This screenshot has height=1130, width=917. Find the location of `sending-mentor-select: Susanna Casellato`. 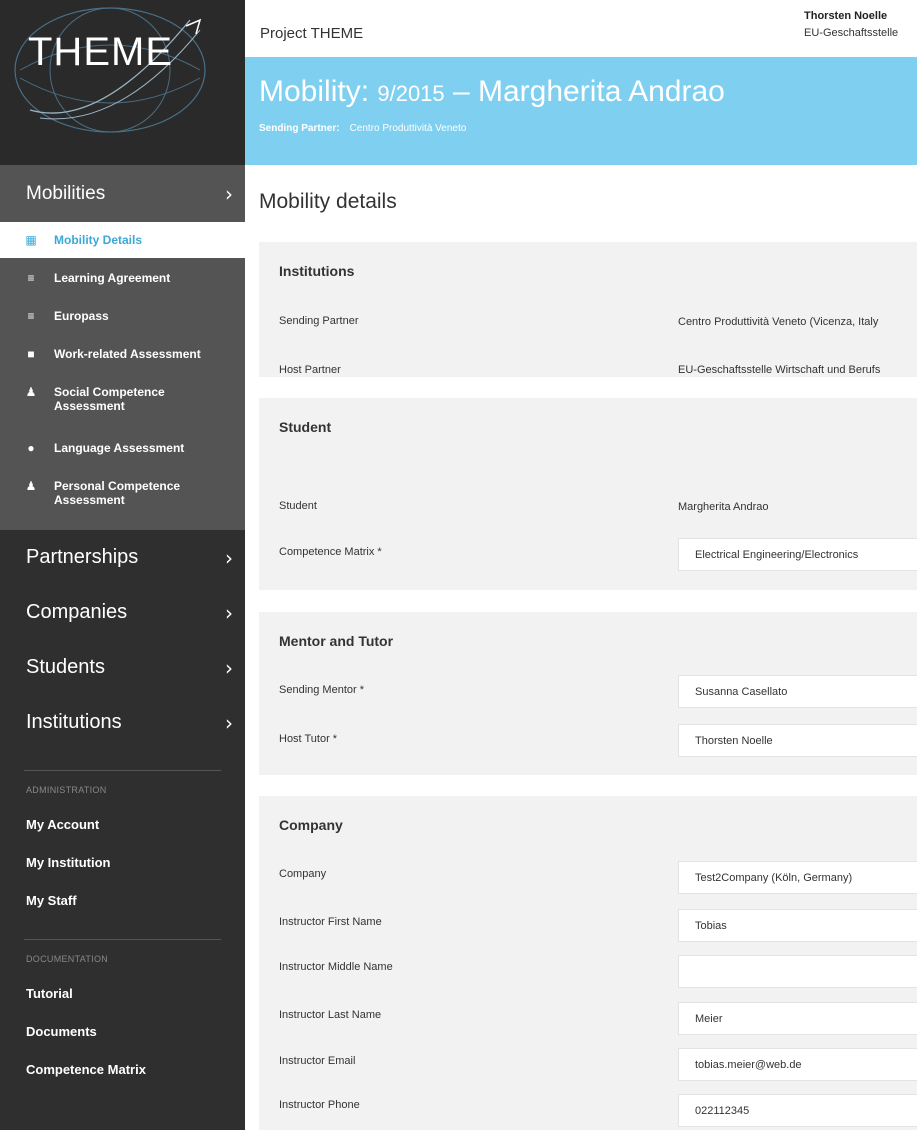

sending-mentor-select: Susanna Casellato is located at coordinates (797, 691).